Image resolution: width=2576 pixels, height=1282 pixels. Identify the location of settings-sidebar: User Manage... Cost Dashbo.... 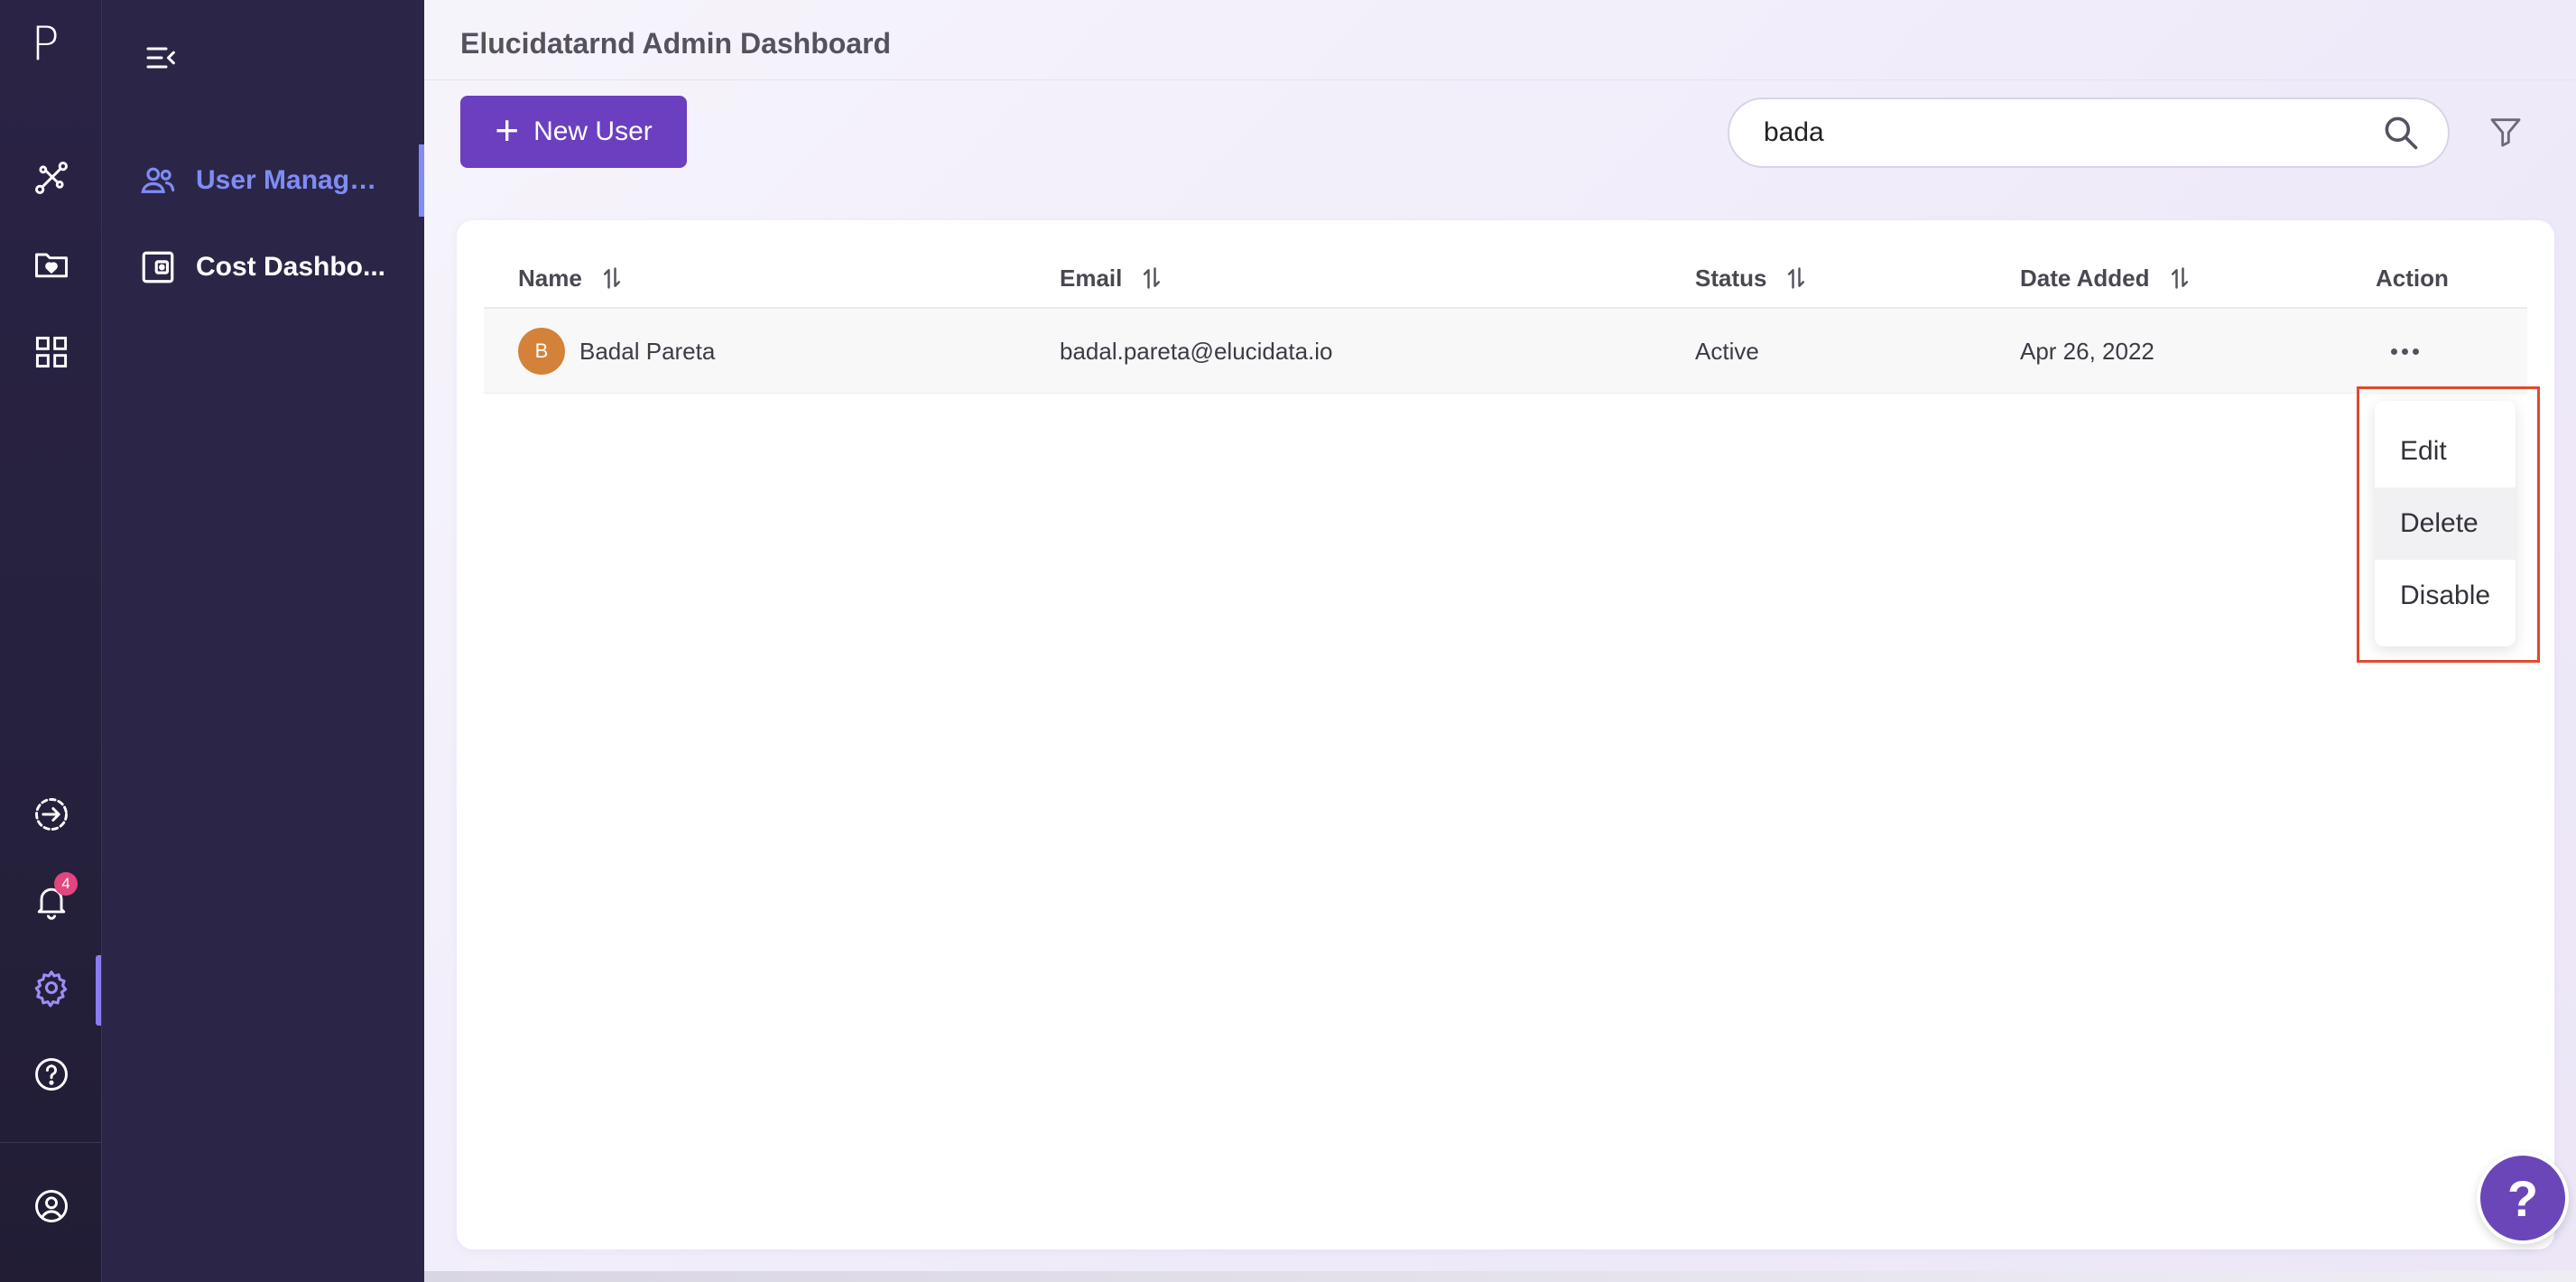
(263, 641).